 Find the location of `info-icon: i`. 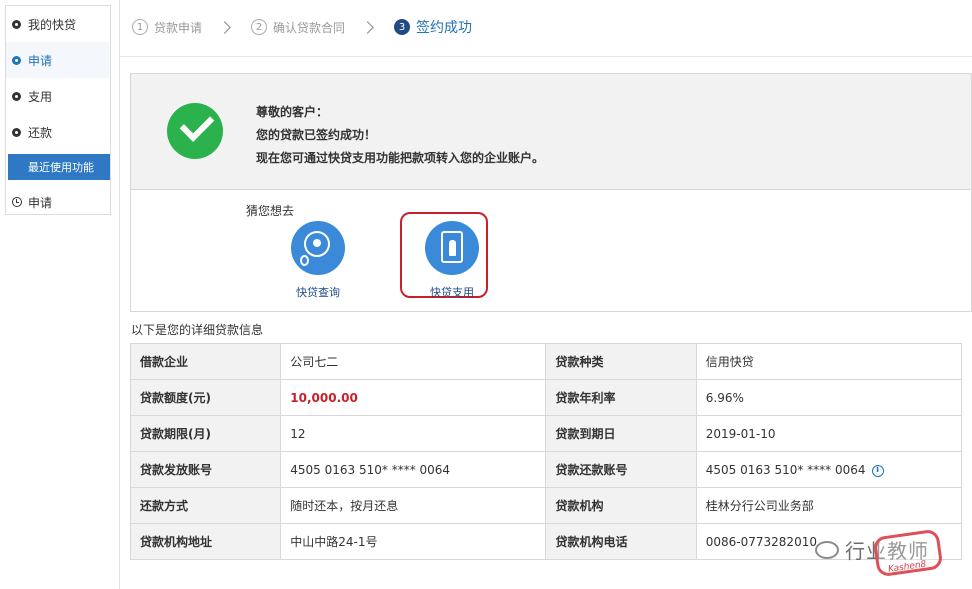

info-icon: i is located at coordinates (877, 470).